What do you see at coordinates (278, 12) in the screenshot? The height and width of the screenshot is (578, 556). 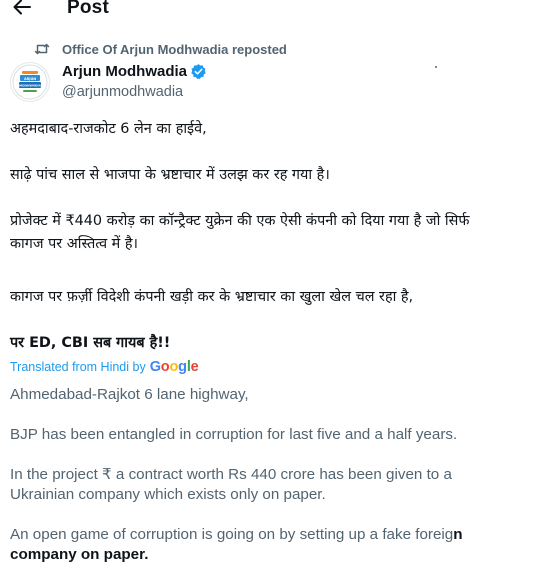 I see `top-bar: Post` at bounding box center [278, 12].